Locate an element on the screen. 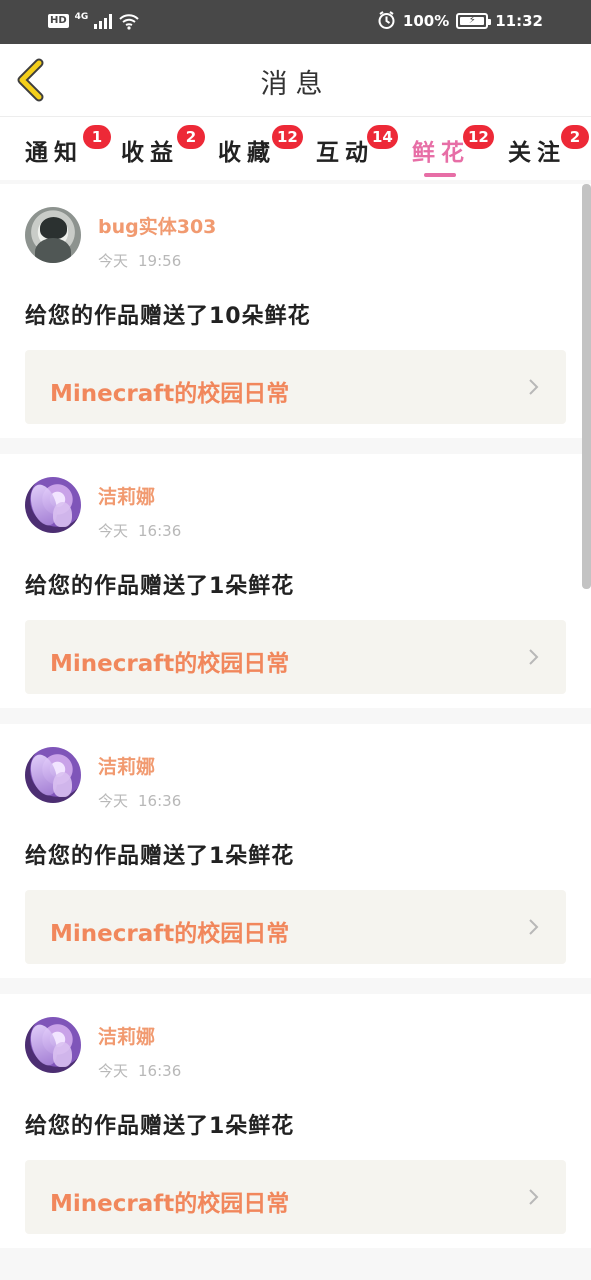  status-bar: HD 4G 100% ⚡ 11:32 is located at coordinates (295, 22).